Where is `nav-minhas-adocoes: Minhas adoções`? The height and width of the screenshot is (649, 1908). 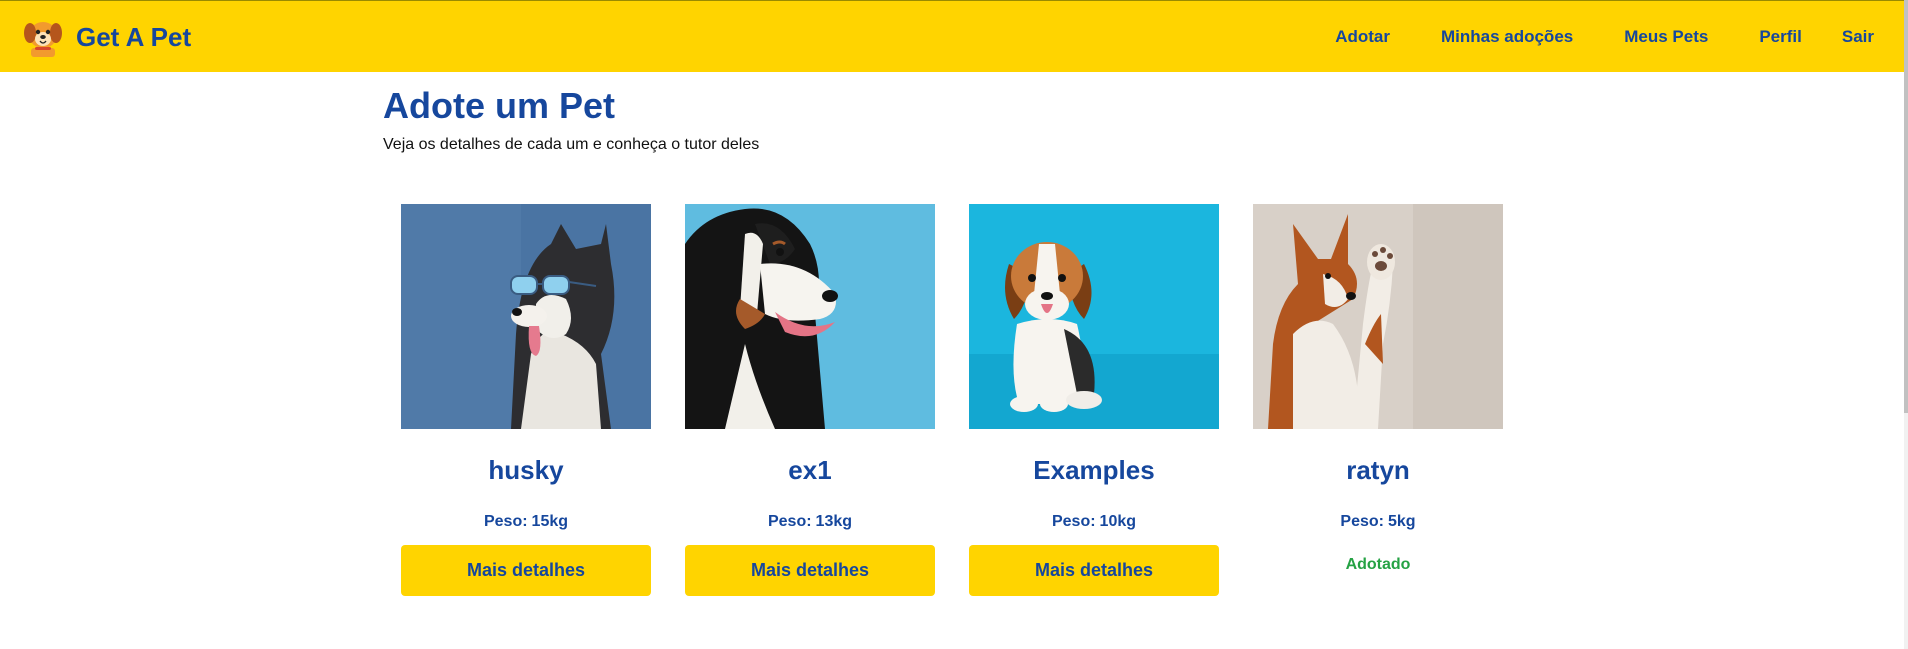
nav-minhas-adocoes: Minhas adoções is located at coordinates (1507, 37).